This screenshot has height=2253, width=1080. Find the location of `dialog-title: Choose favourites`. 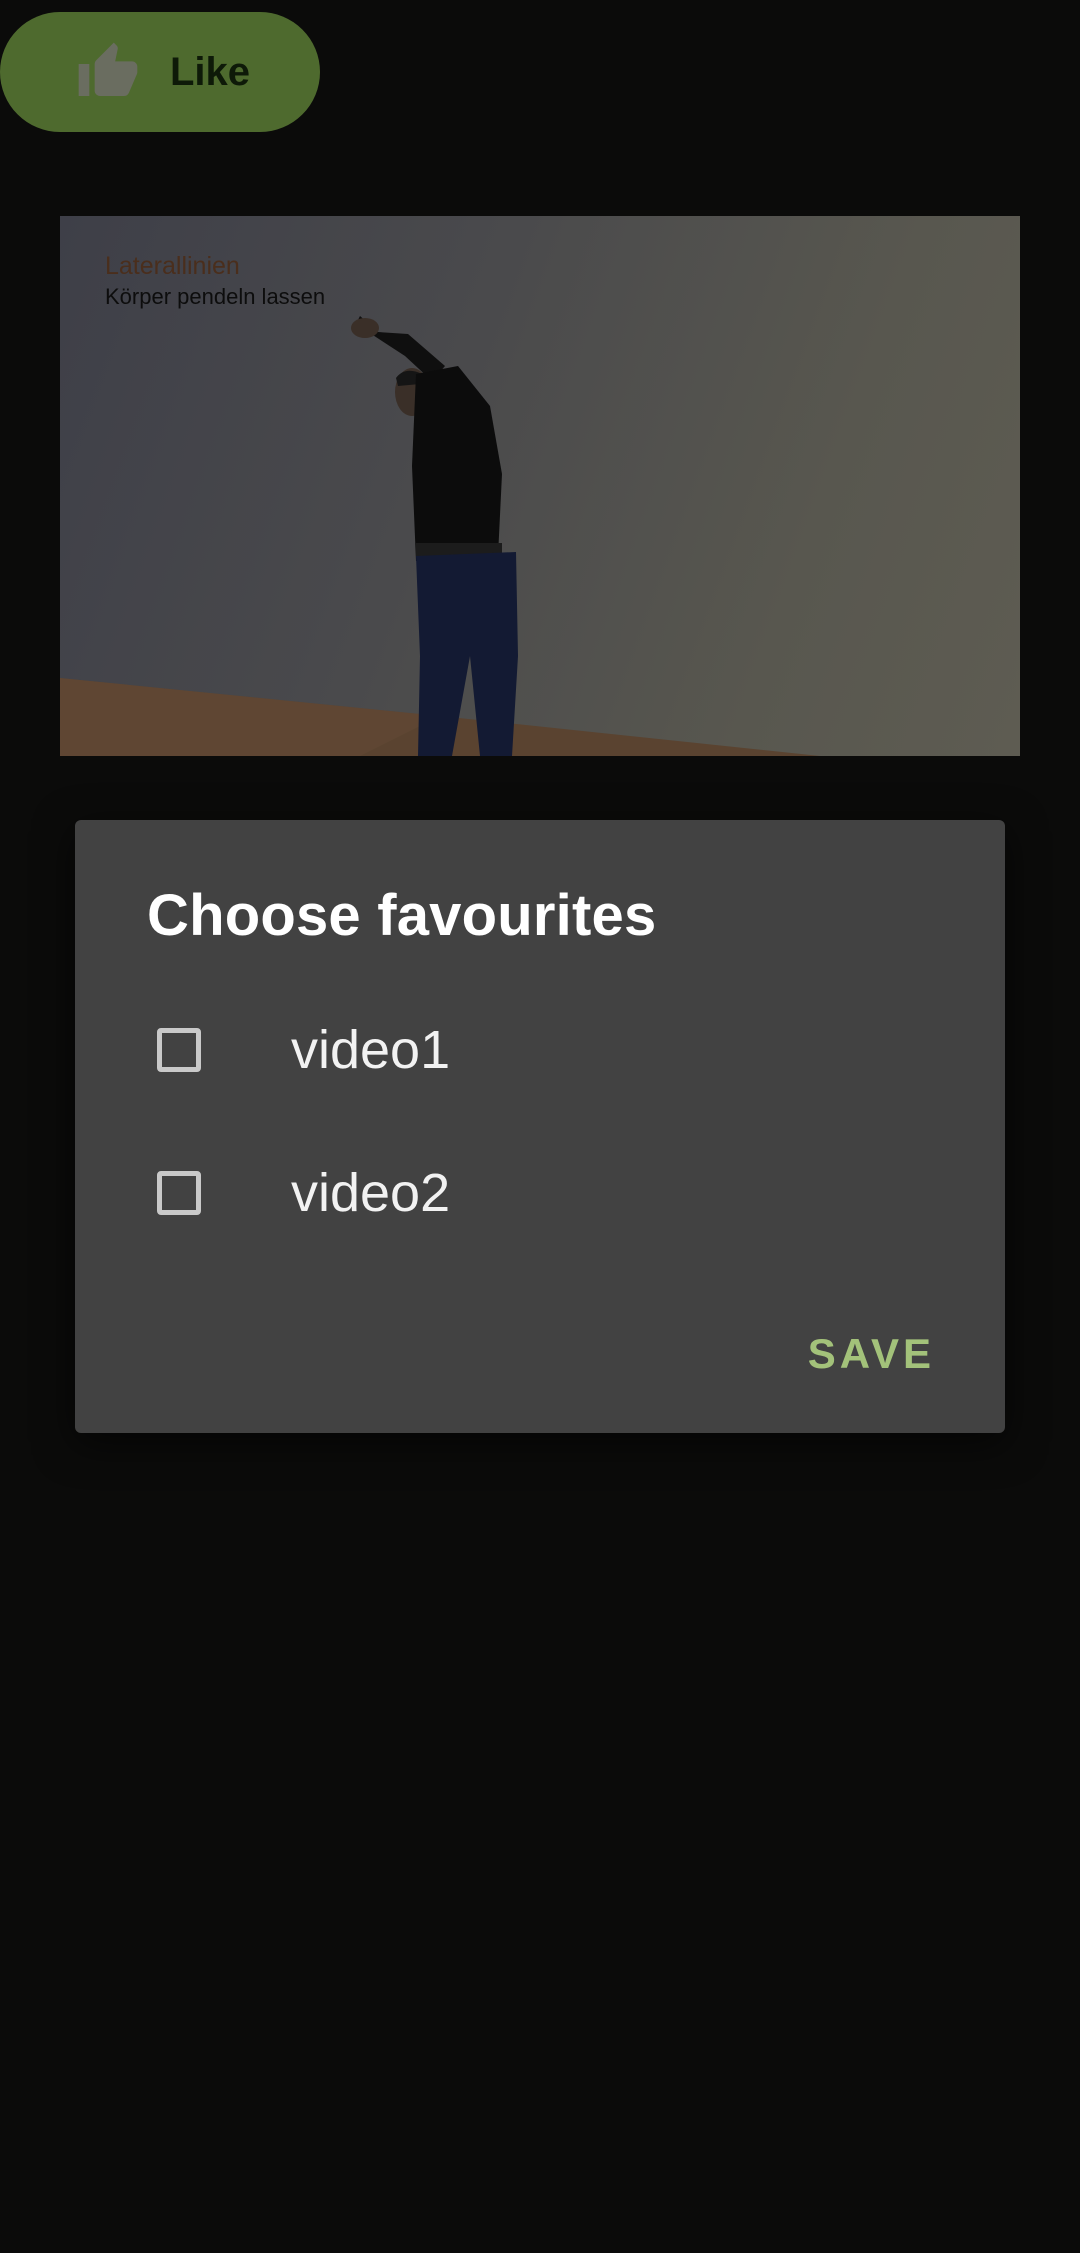

dialog-title: Choose favourites is located at coordinates (402, 915).